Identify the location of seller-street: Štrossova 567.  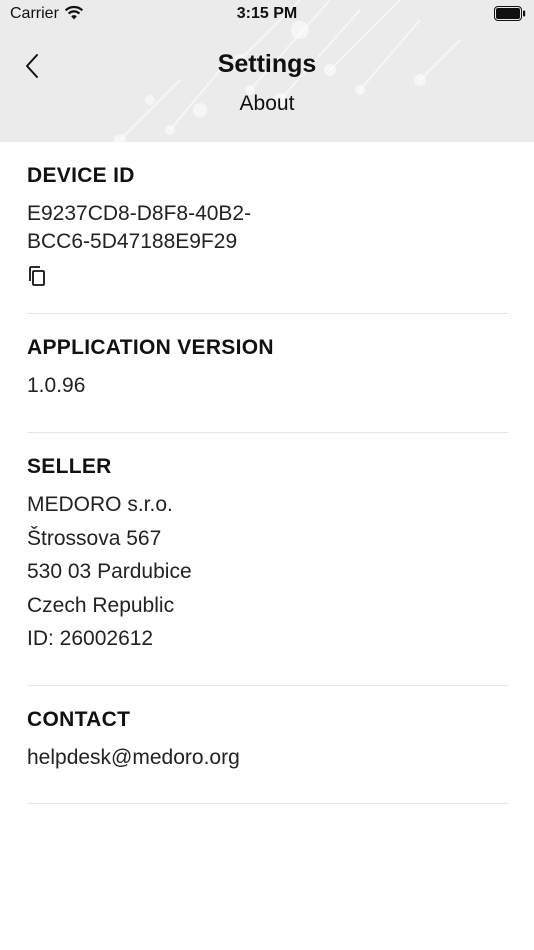
(94, 538).